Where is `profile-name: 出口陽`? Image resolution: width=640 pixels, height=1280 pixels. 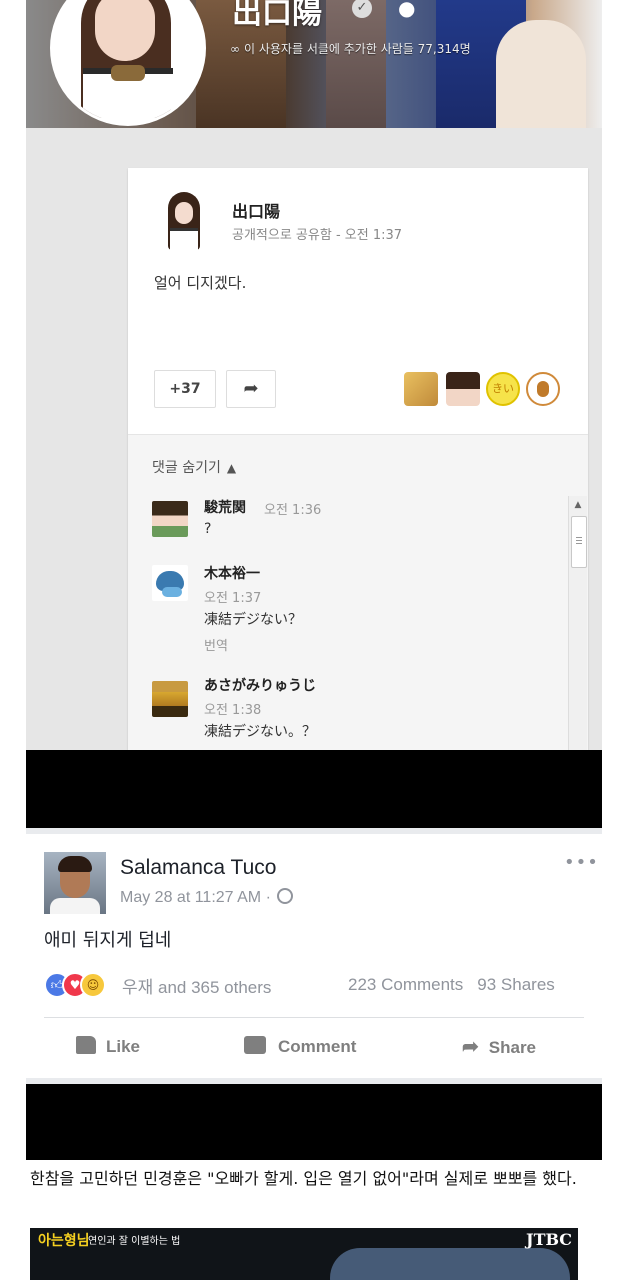
profile-name: 出口陽 is located at coordinates (277, 15).